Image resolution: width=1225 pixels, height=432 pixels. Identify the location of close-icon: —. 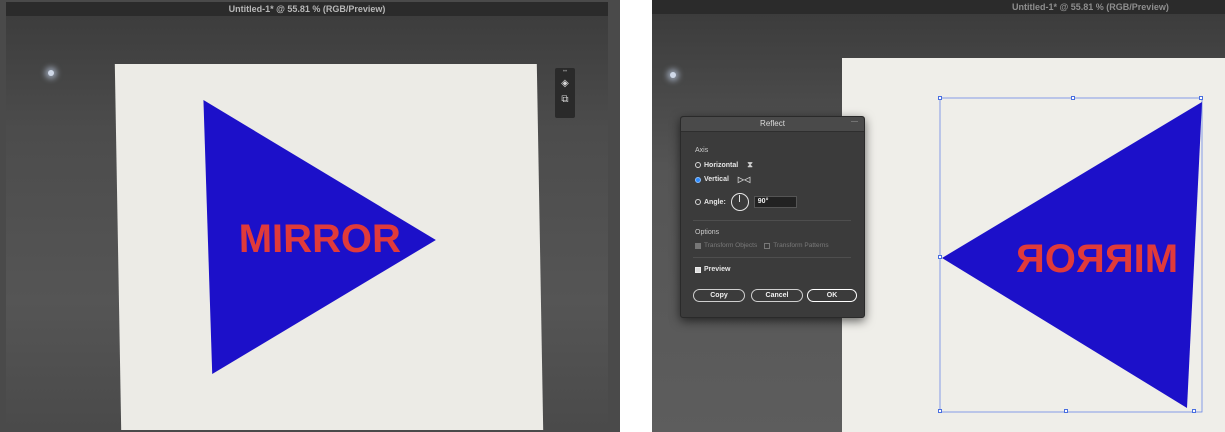
(854, 121).